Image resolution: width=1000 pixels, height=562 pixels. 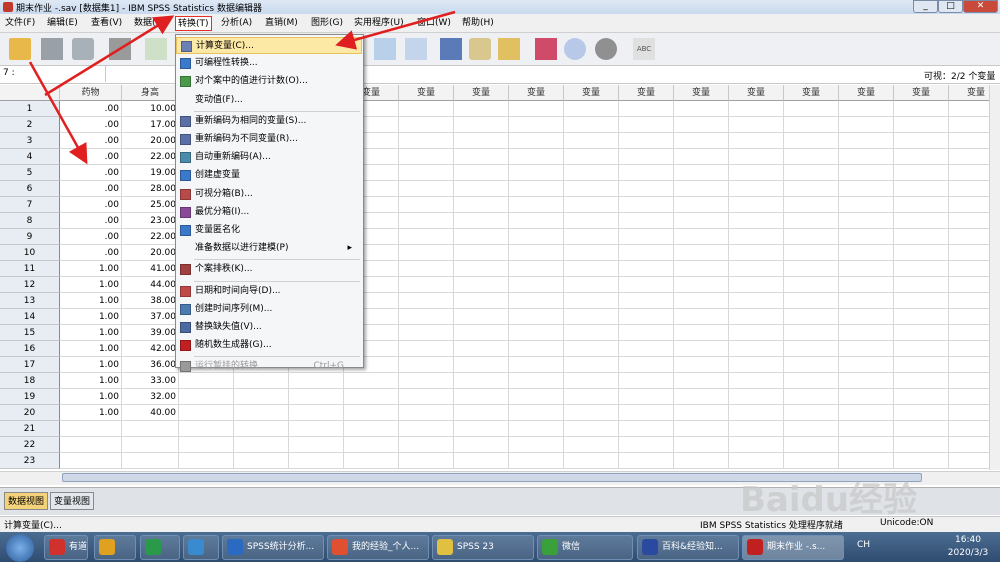 I want to click on data-cell: 17.00, so click(x=150, y=125).